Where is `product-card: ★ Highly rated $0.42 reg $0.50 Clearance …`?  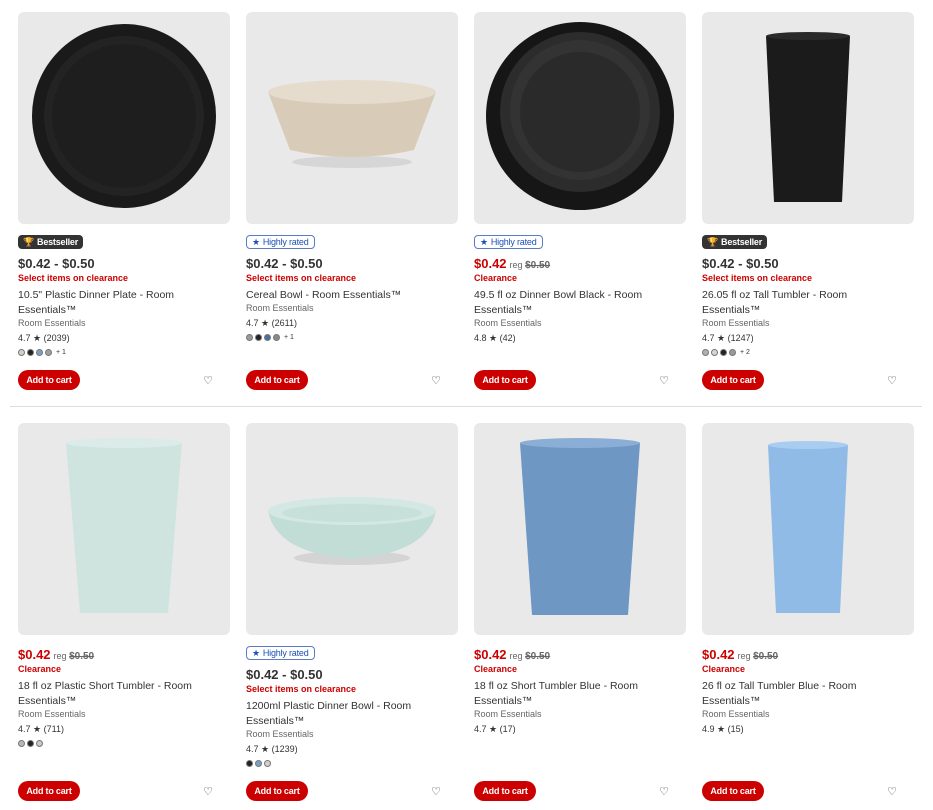 product-card: ★ Highly rated $0.42 reg $0.50 Clearance … is located at coordinates (580, 178).